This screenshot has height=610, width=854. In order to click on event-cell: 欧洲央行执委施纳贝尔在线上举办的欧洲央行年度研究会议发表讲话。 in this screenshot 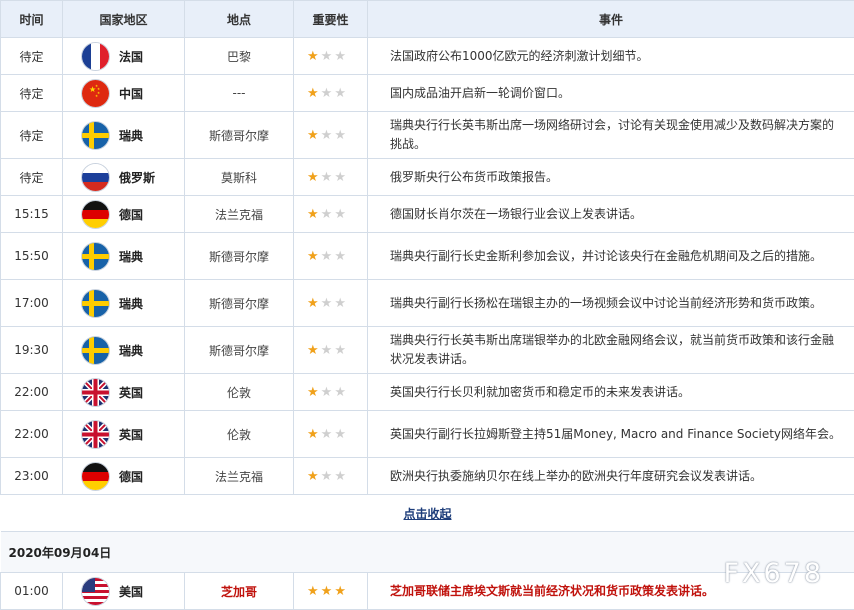, I will do `click(611, 476)`.